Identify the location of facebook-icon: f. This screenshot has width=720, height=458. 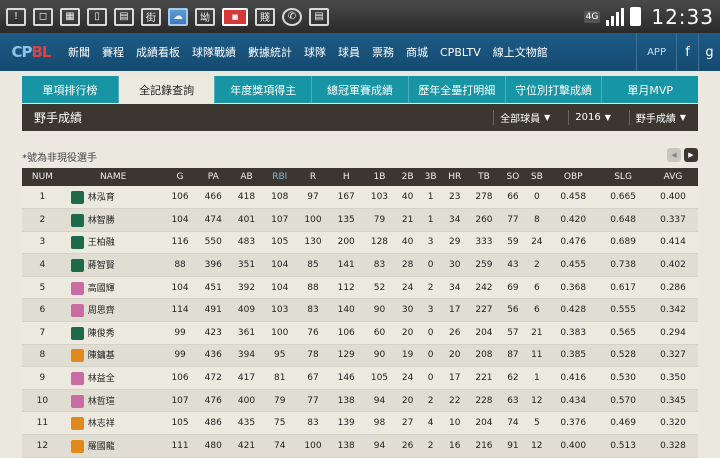
(687, 52).